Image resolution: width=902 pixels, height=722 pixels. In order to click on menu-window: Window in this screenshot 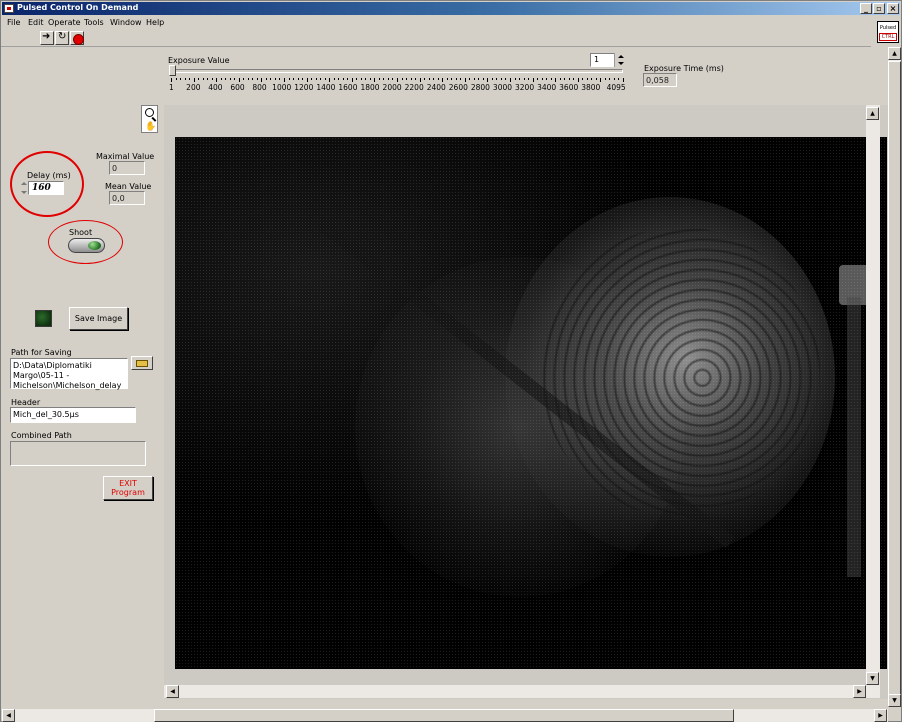, I will do `click(126, 22)`.